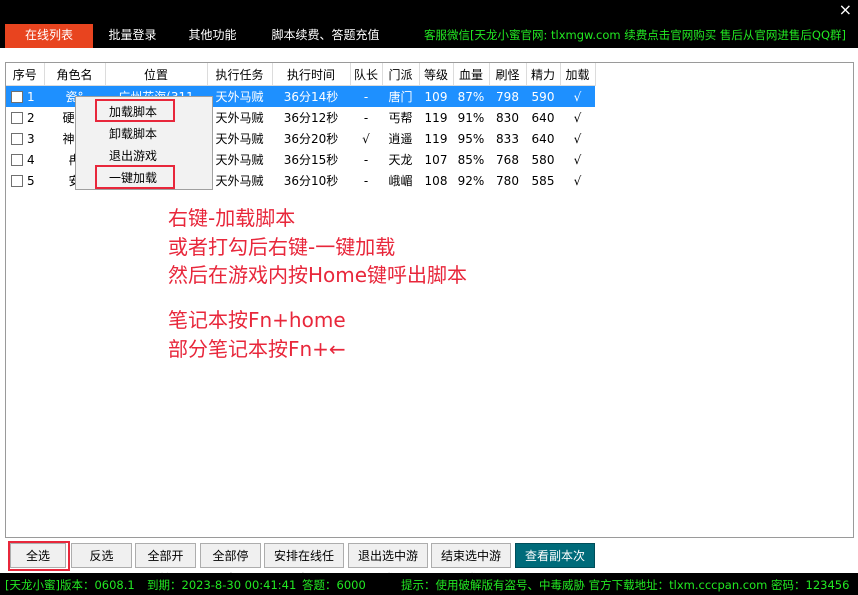  I want to click on table-cell-time: 36分14秒, so click(311, 96).